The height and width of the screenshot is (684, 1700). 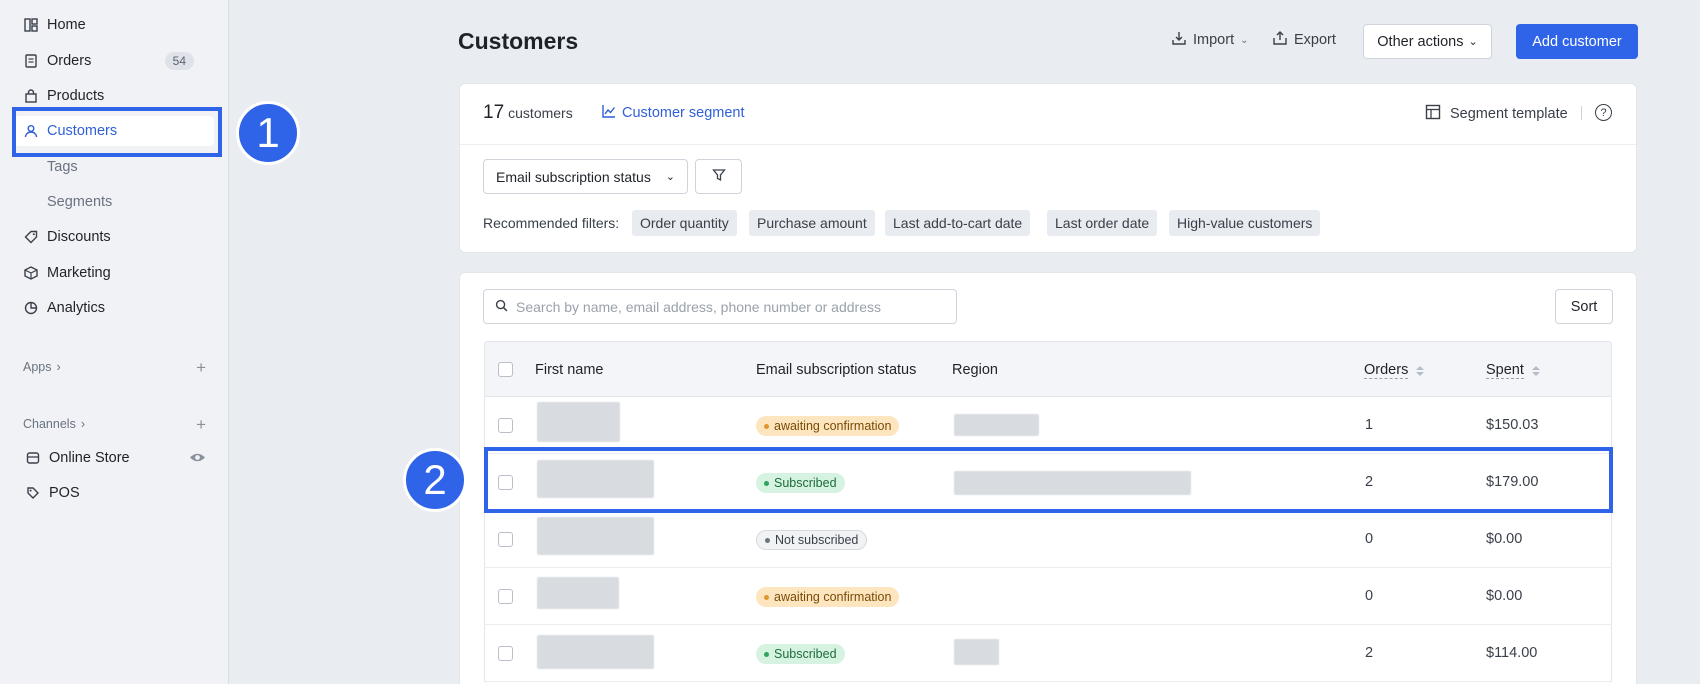 I want to click on table-row: awaiting confirmation 0 $0.00, so click(x=1048, y=596).